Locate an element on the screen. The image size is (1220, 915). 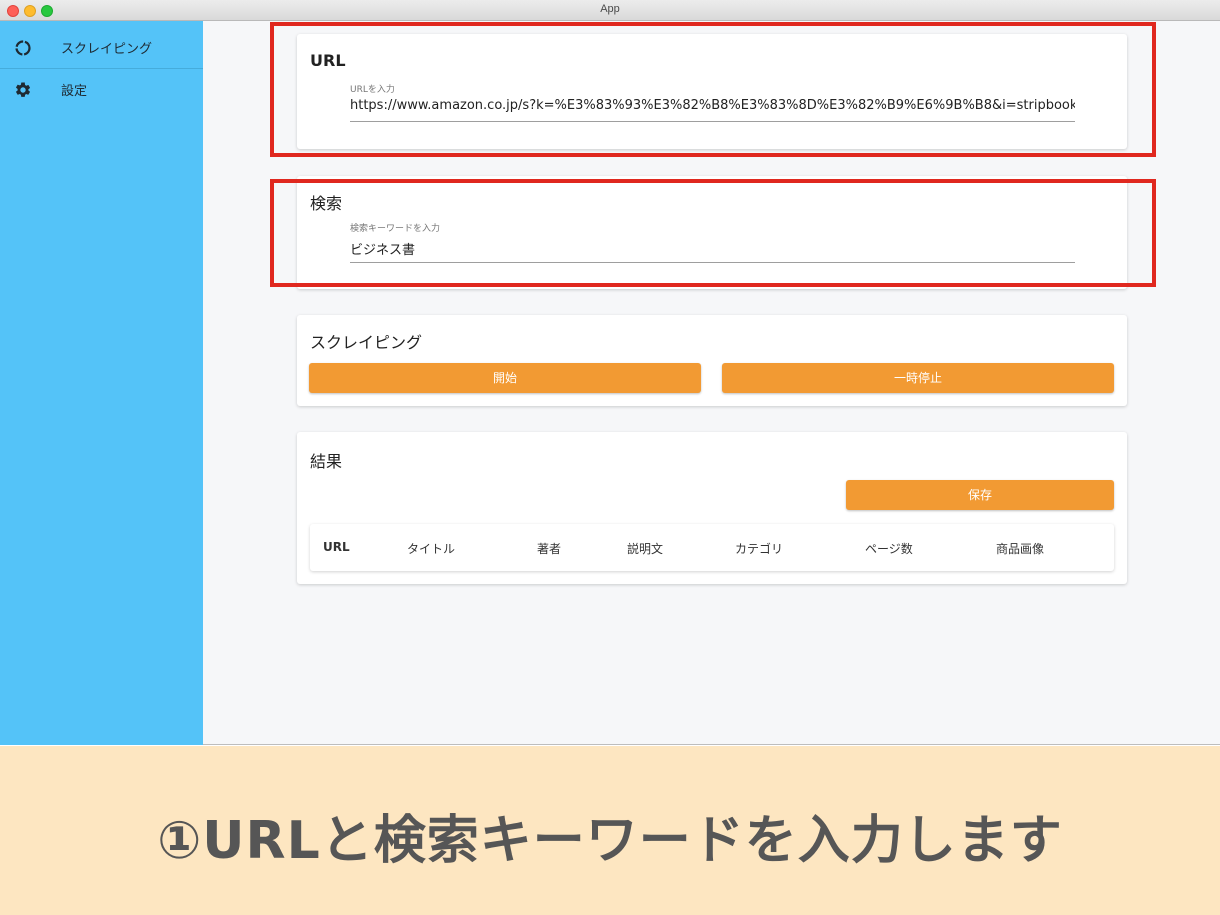
sidebar-item-label: 設定 is located at coordinates (74, 91).